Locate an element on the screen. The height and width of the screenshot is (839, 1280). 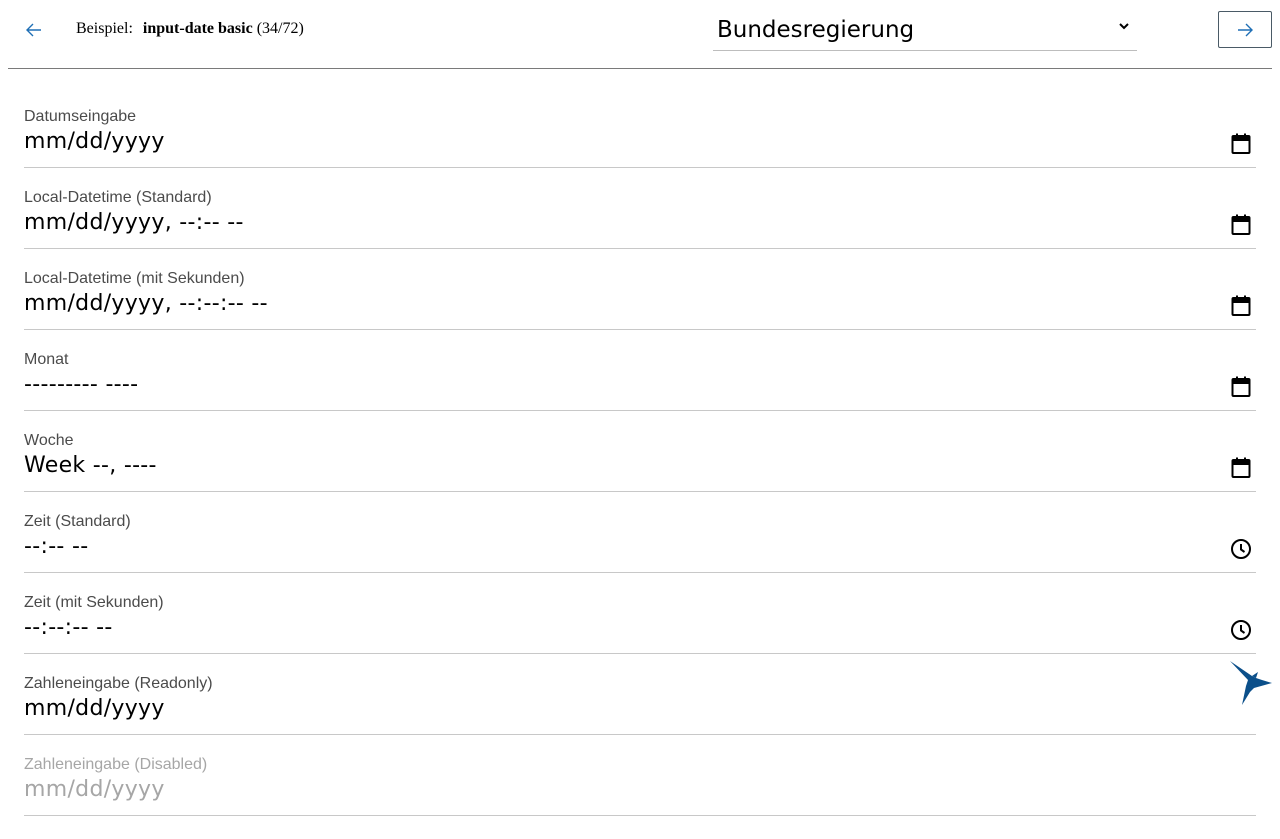
hummingbird-logo-icon is located at coordinates (1251, 683).